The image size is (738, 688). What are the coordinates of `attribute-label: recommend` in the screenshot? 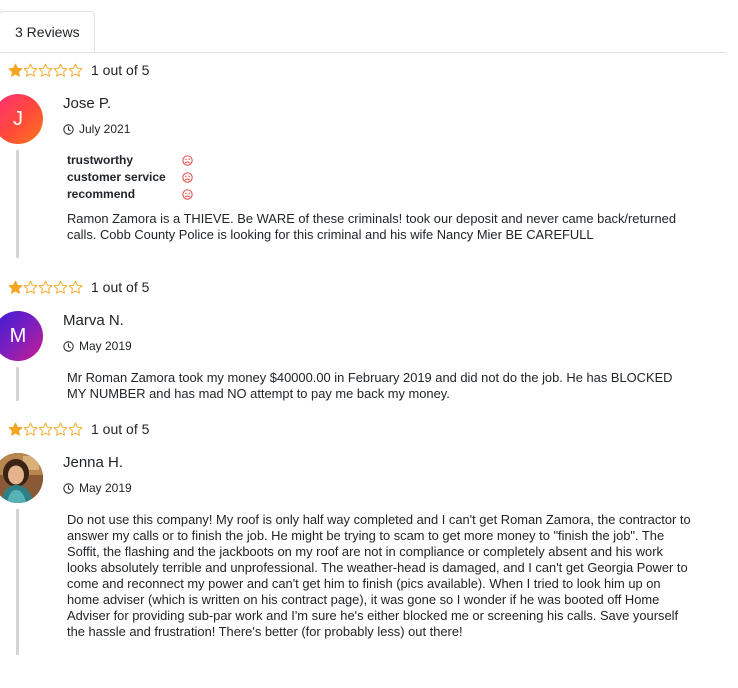 It's located at (101, 194).